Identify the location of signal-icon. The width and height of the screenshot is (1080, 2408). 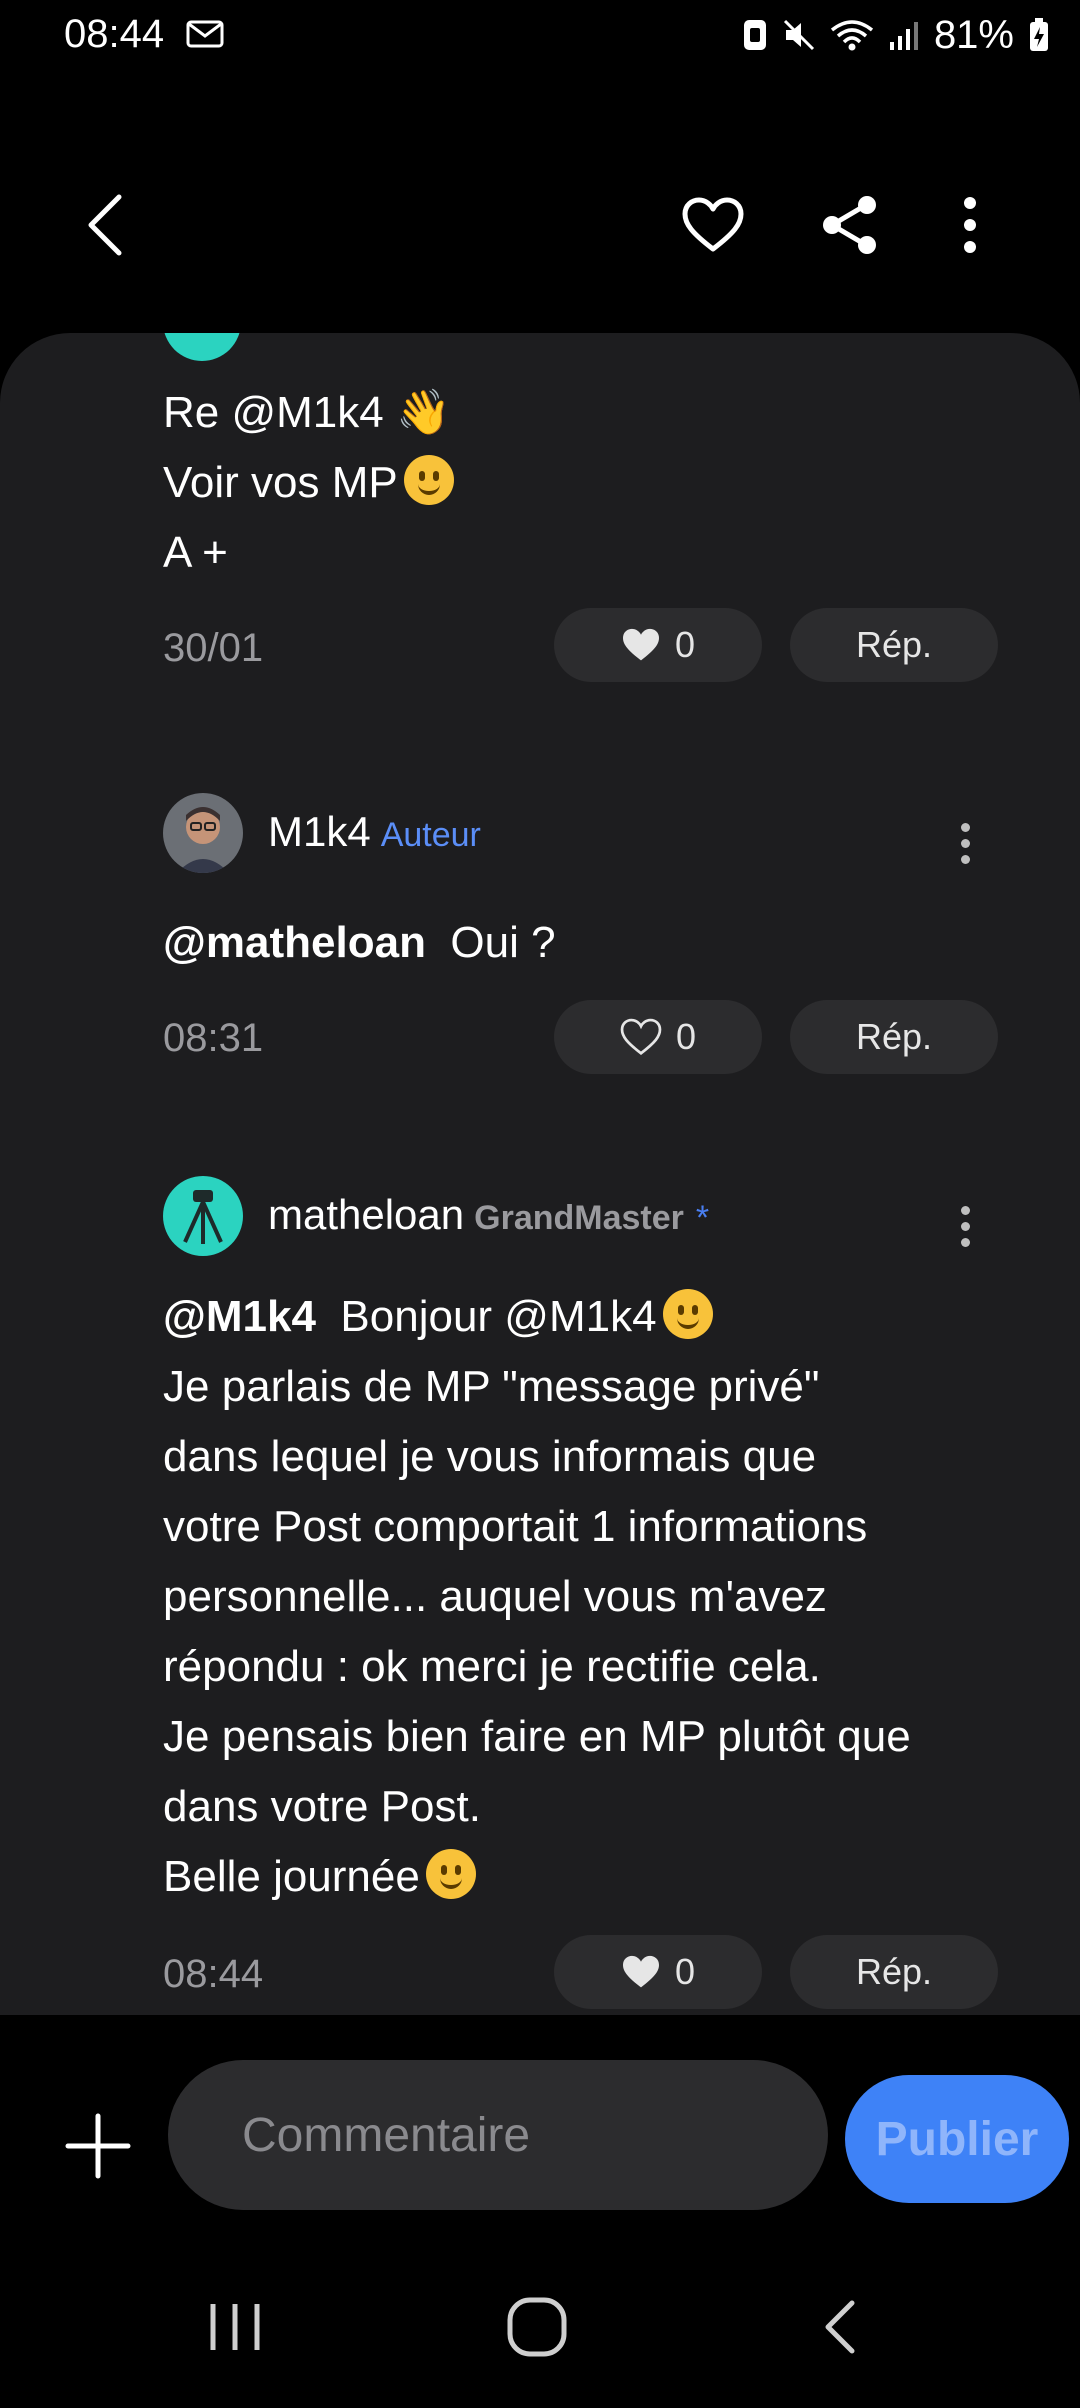
(903, 36).